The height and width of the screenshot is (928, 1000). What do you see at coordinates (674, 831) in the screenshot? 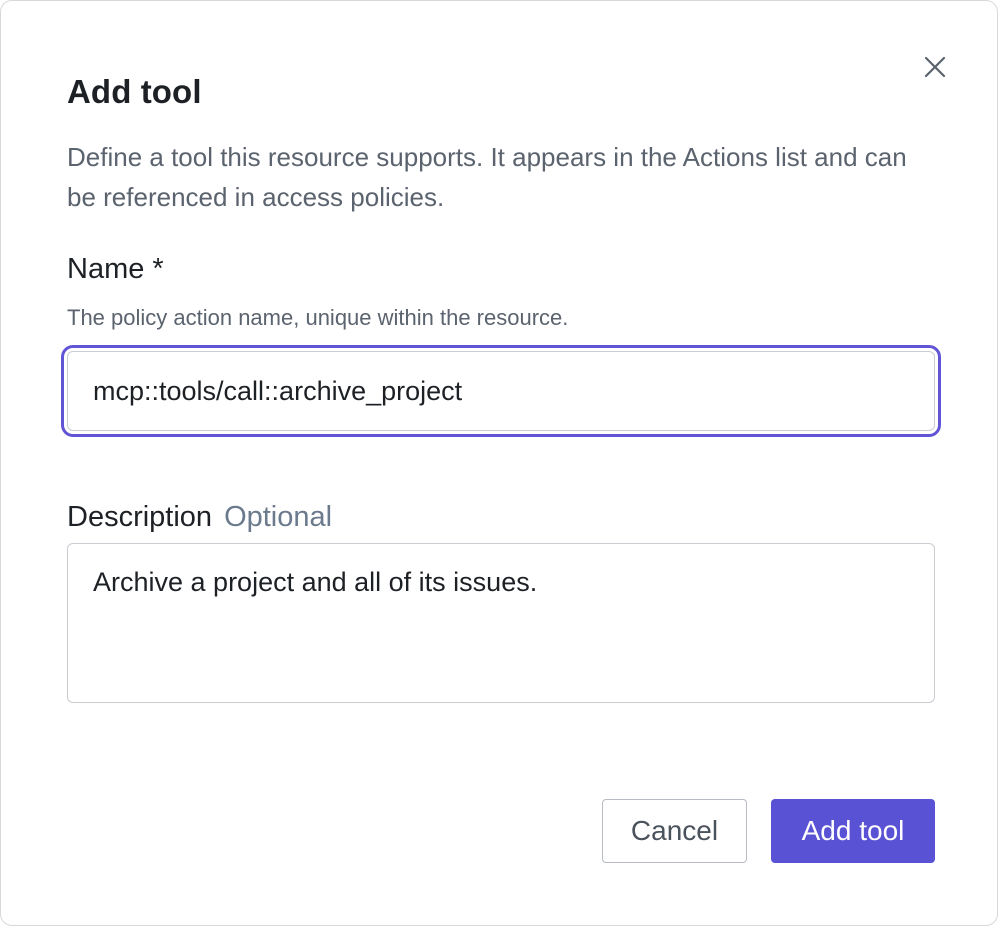
I see `cancel-button: Cancel` at bounding box center [674, 831].